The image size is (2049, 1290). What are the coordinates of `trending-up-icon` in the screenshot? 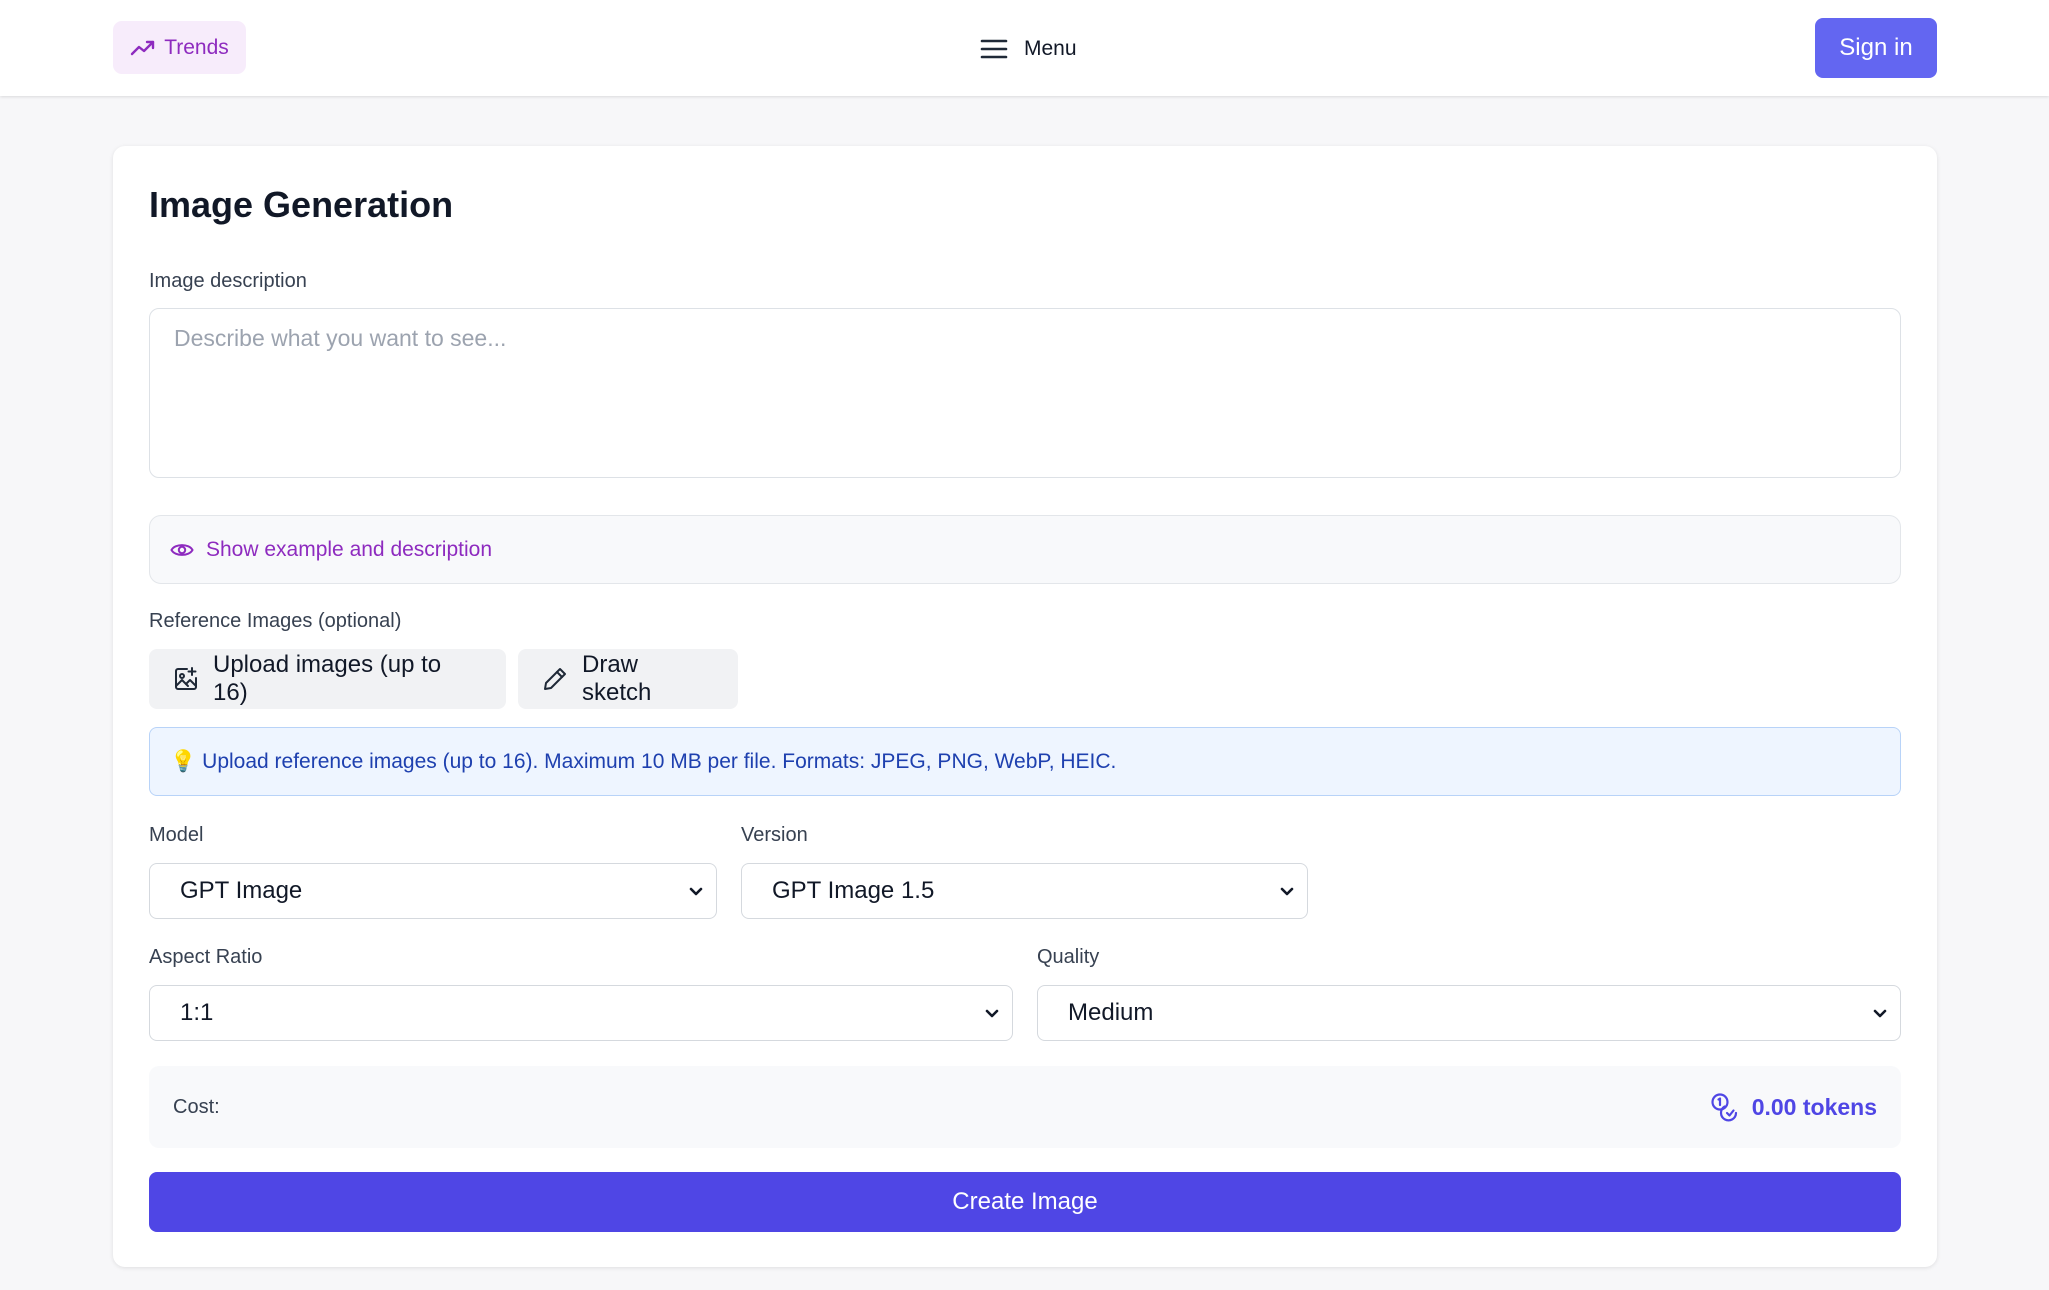 It's located at (143, 48).